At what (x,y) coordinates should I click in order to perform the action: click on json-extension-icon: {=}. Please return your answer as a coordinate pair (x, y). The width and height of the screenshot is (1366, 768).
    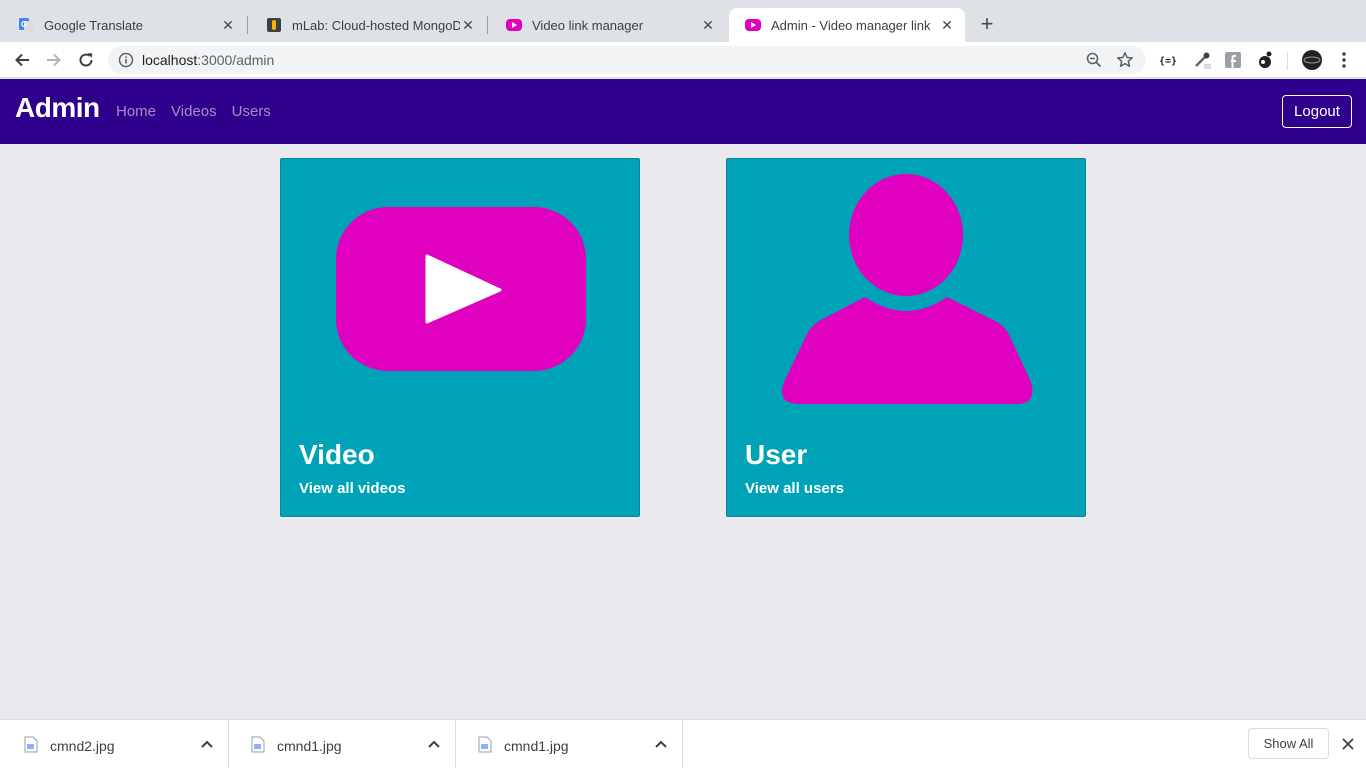
    Looking at the image, I should click on (1168, 60).